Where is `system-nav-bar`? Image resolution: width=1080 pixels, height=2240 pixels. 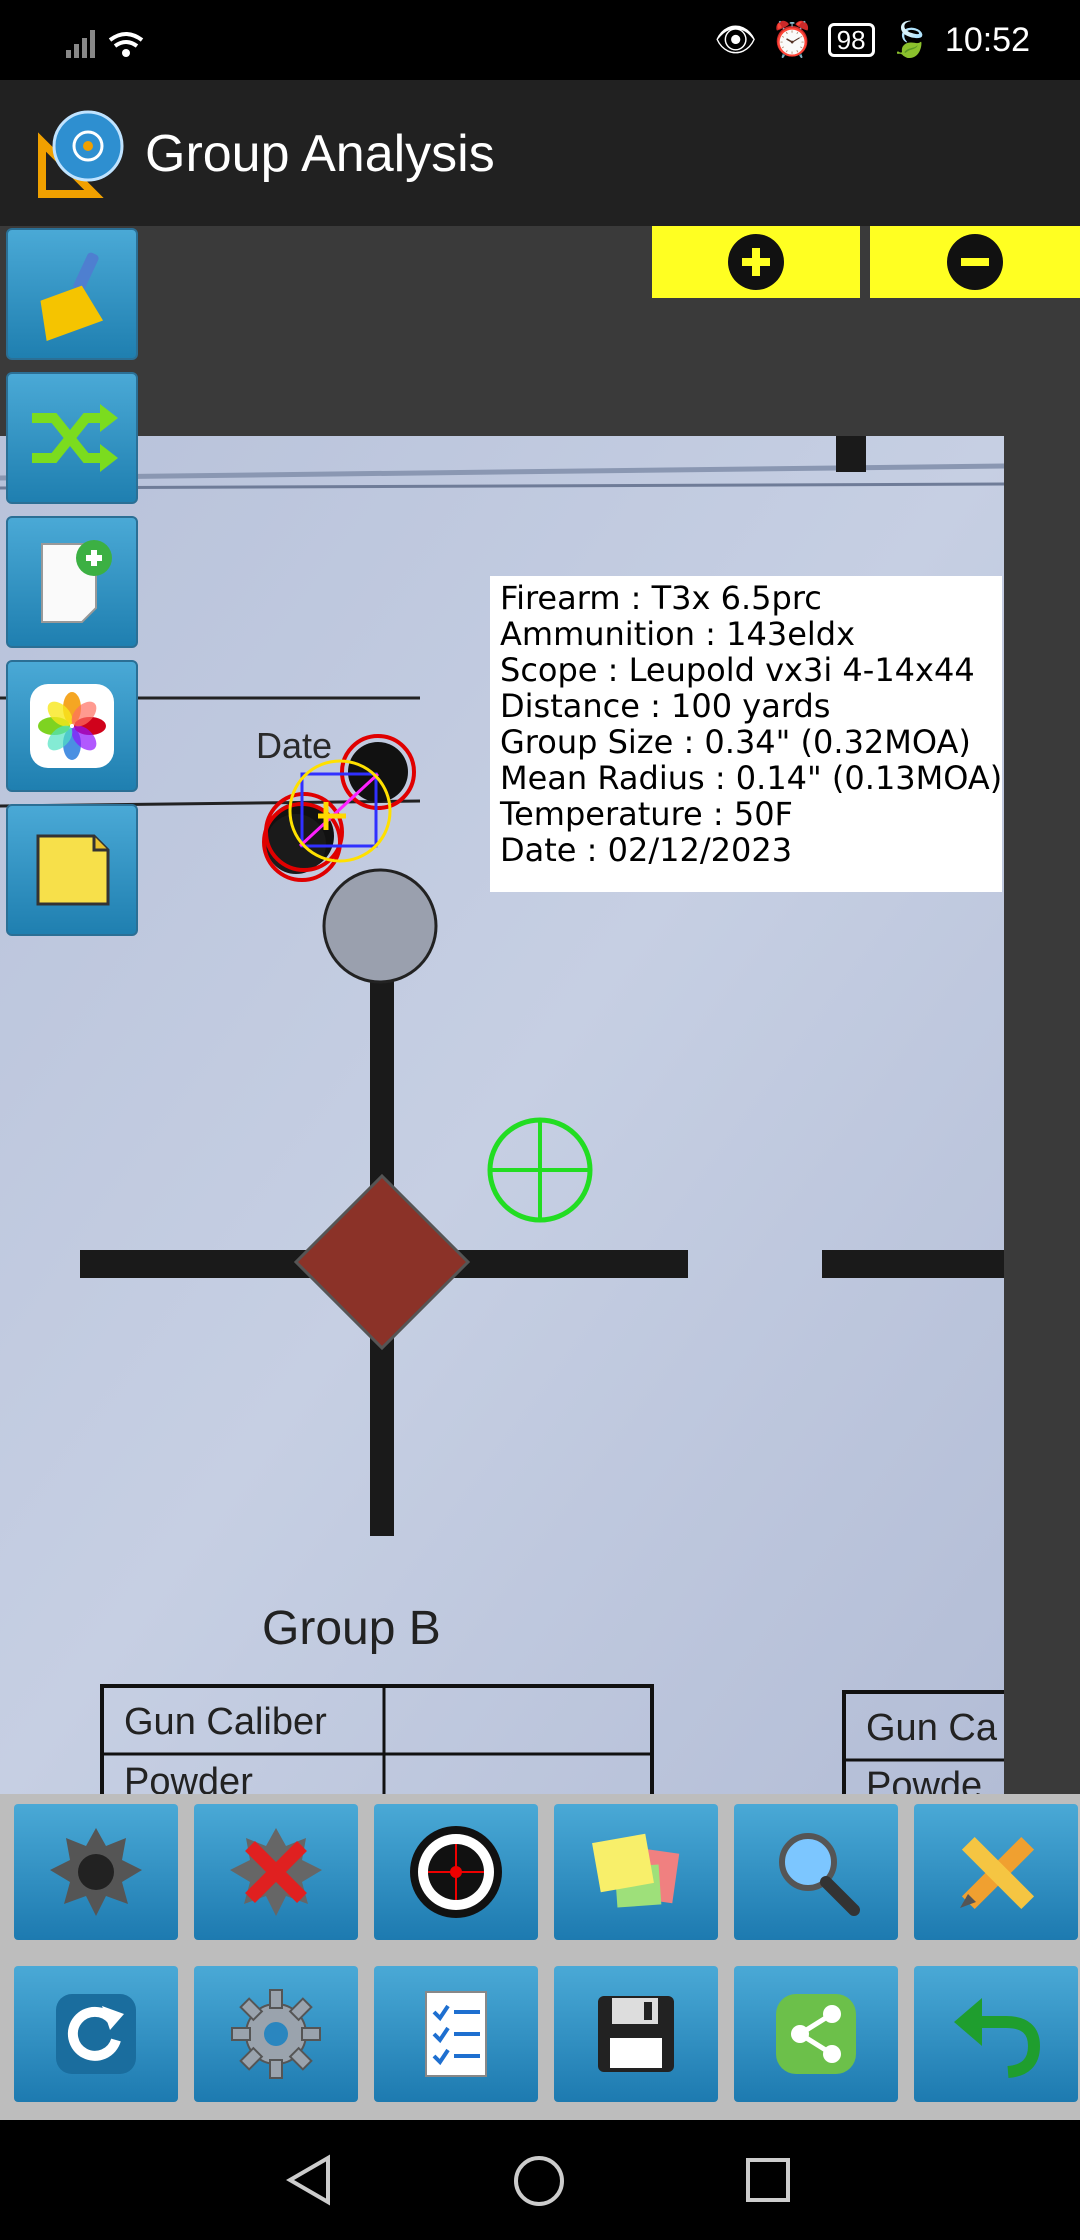
system-nav-bar is located at coordinates (540, 2180).